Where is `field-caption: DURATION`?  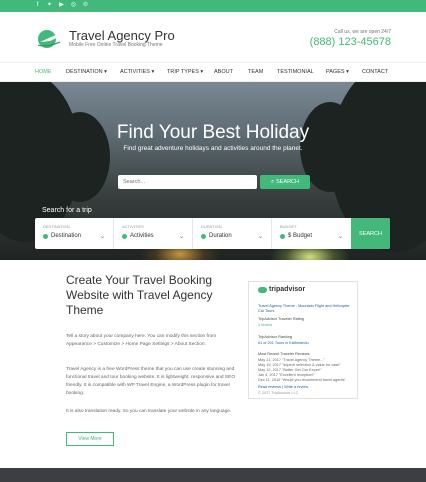 field-caption: DURATION is located at coordinates (211, 226).